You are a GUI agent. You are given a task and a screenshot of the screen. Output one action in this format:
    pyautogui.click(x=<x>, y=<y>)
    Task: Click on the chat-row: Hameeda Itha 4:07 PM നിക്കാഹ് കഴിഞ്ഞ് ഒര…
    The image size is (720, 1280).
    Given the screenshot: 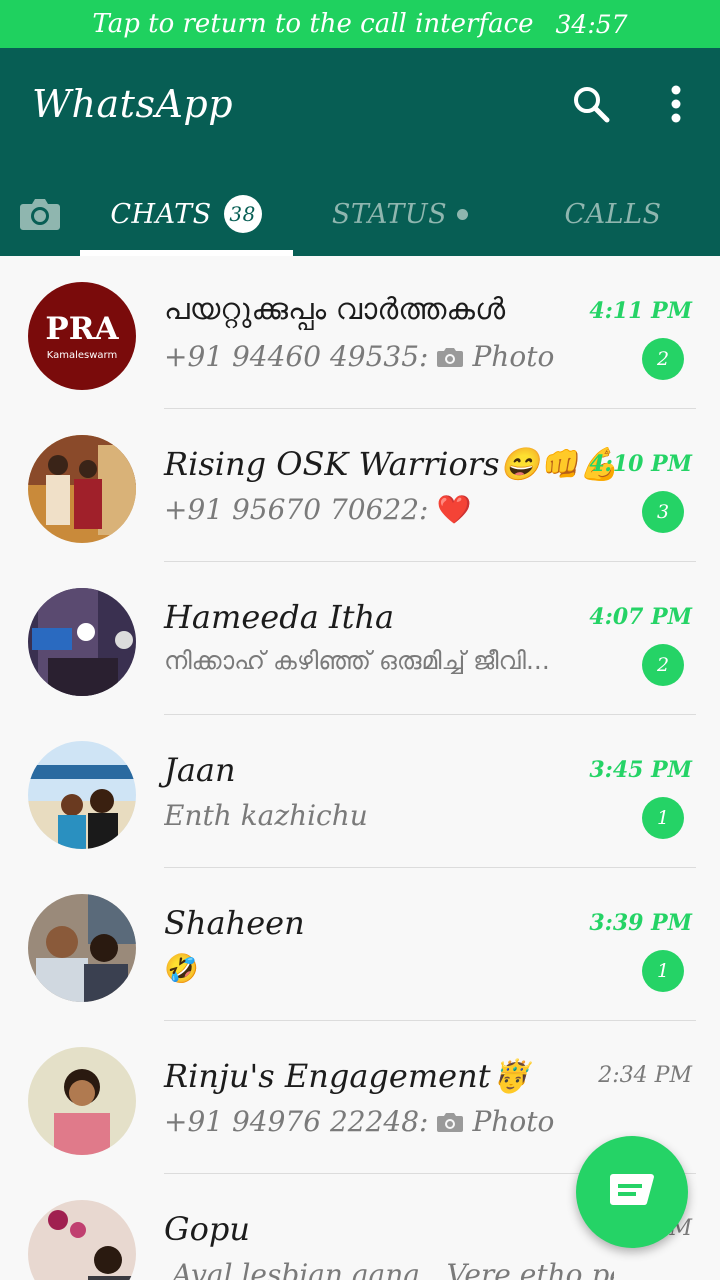 What is the action you would take?
    pyautogui.click(x=360, y=638)
    